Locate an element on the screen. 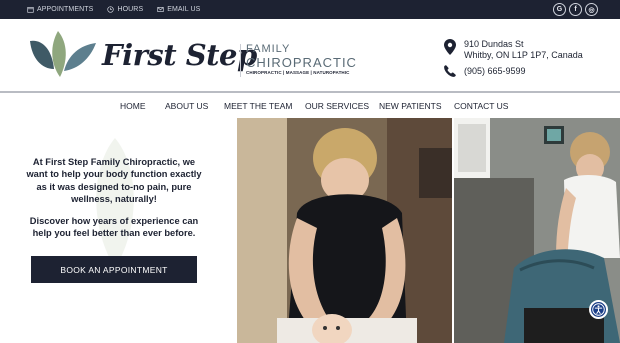 Image resolution: width=620 pixels, height=343 pixels. email-us-link: EMAIL US is located at coordinates (178, 9).